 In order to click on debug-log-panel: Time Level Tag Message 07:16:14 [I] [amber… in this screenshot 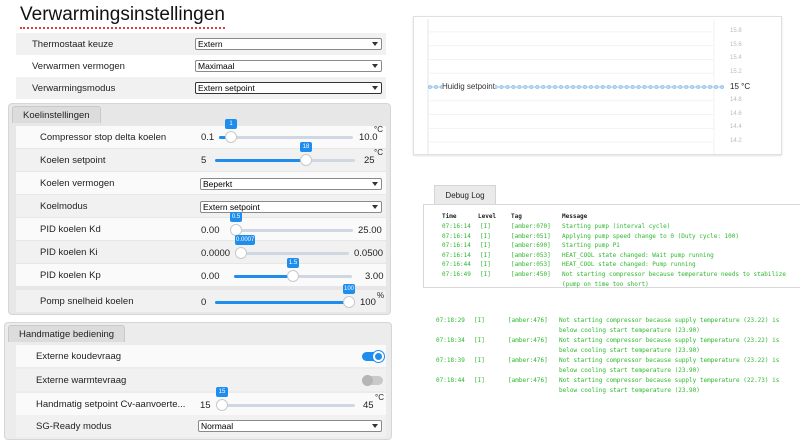, I will do `click(611, 246)`.